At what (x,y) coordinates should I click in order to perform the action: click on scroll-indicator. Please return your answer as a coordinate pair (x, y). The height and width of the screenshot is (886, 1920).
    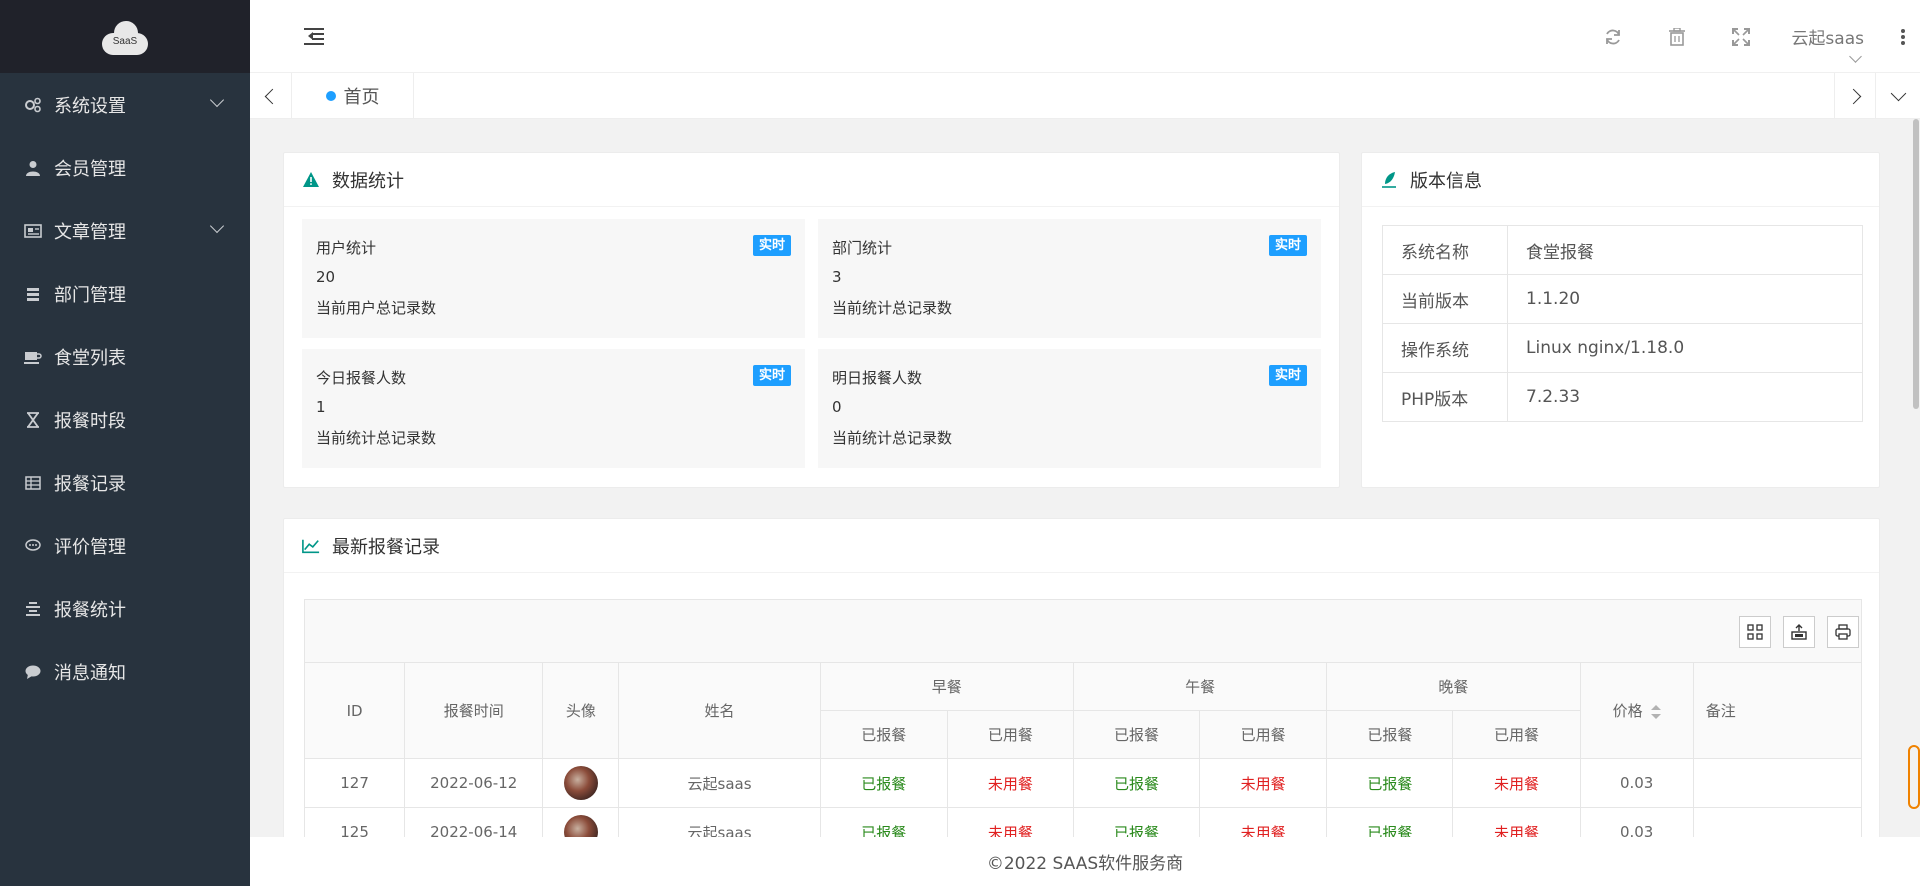
    Looking at the image, I should click on (1914, 777).